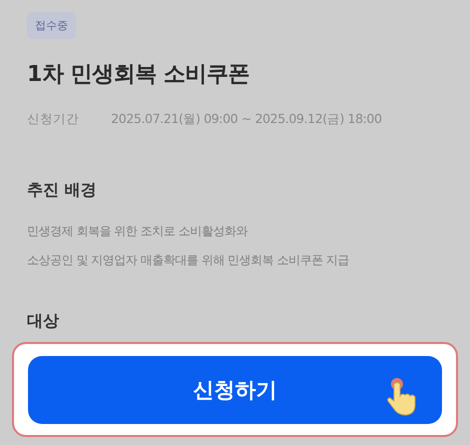 This screenshot has height=445, width=470. I want to click on body-text: 민생경제 회복을 위한 조치로 소비활성화와, so click(138, 231).